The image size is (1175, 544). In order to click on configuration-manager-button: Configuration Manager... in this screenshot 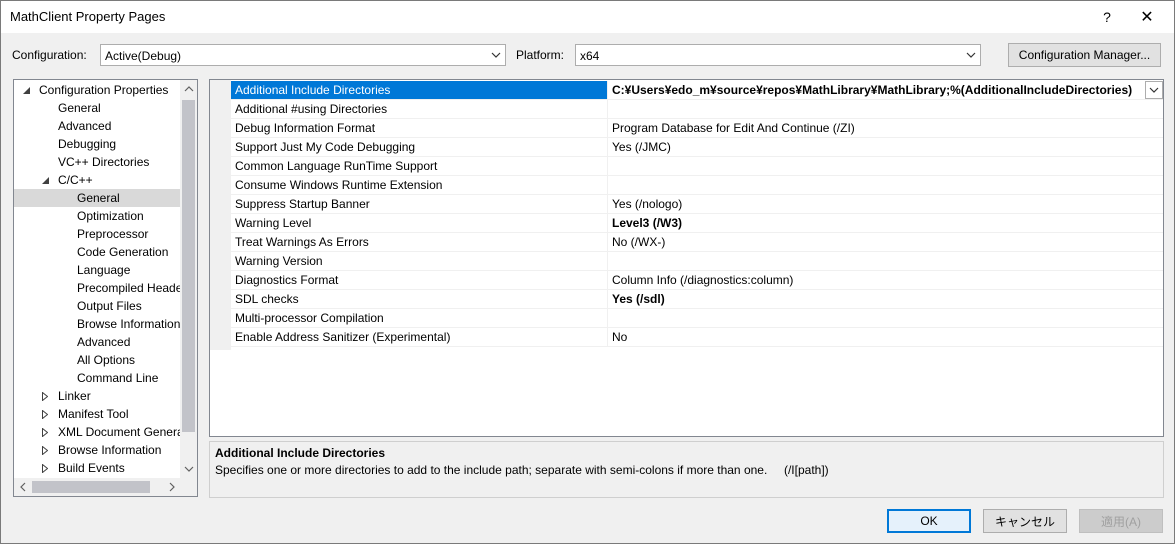, I will do `click(1084, 55)`.